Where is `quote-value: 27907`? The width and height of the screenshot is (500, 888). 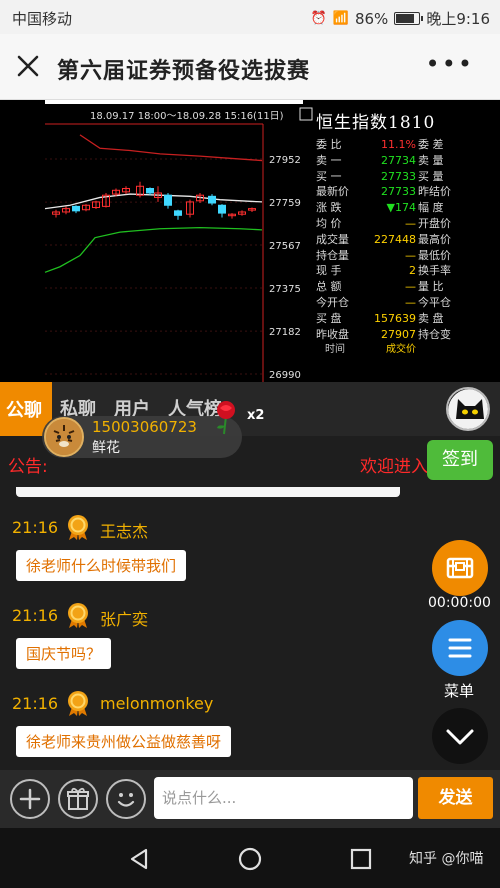
quote-value: 27907 is located at coordinates (398, 334).